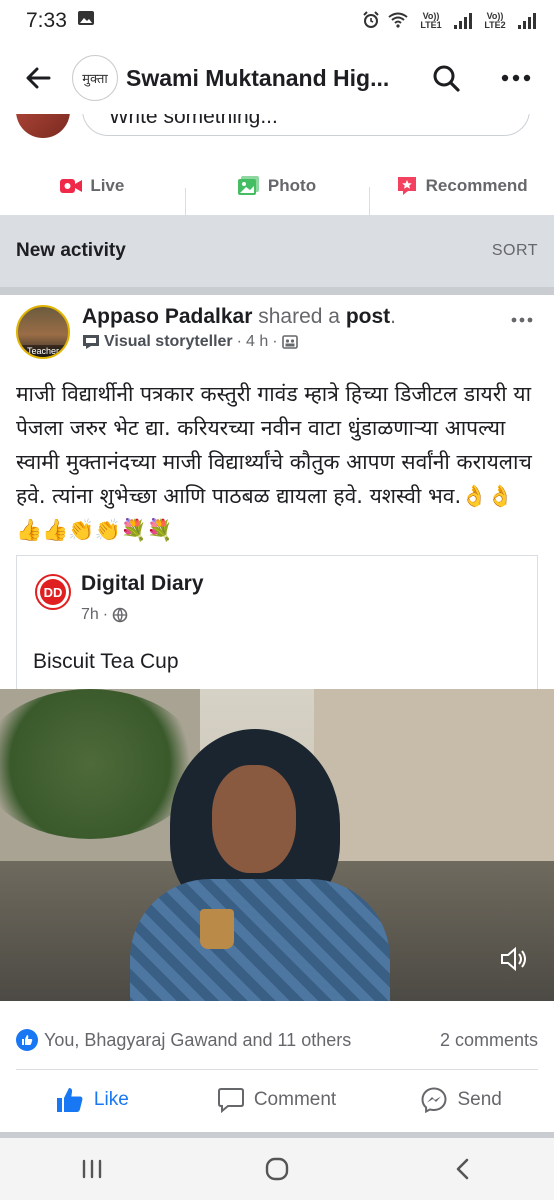 This screenshot has width=554, height=1200. Describe the element at coordinates (107, 185) in the screenshot. I see `live-label: Live` at that location.